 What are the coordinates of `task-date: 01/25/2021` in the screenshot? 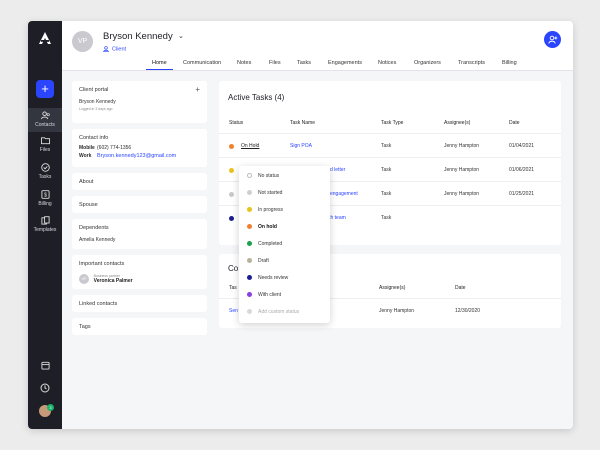 It's located at (522, 194).